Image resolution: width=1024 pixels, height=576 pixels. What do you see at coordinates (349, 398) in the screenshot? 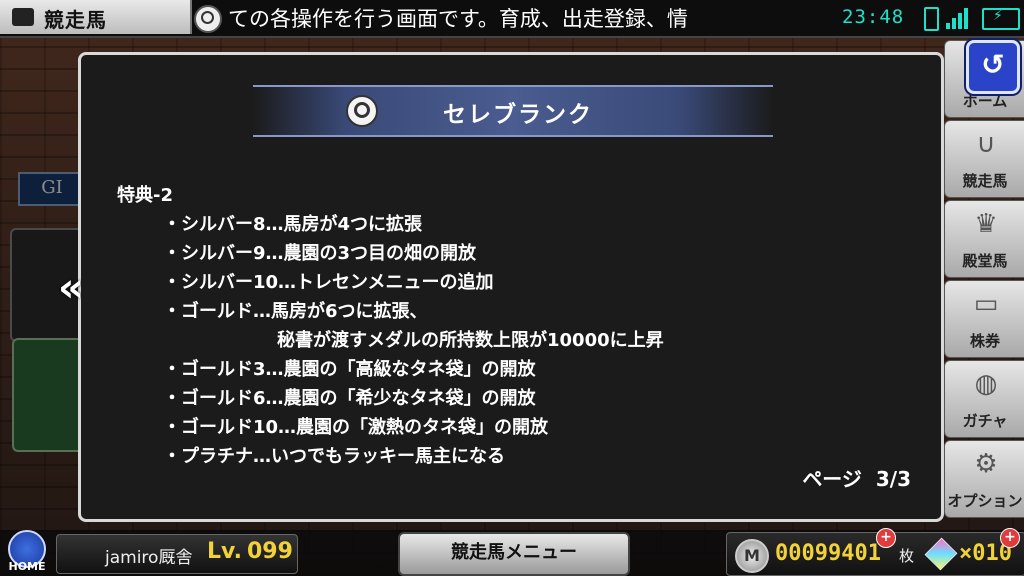
I see `perk-item: ・ゴールド6…農園の「希少なタネ袋」の開放` at bounding box center [349, 398].